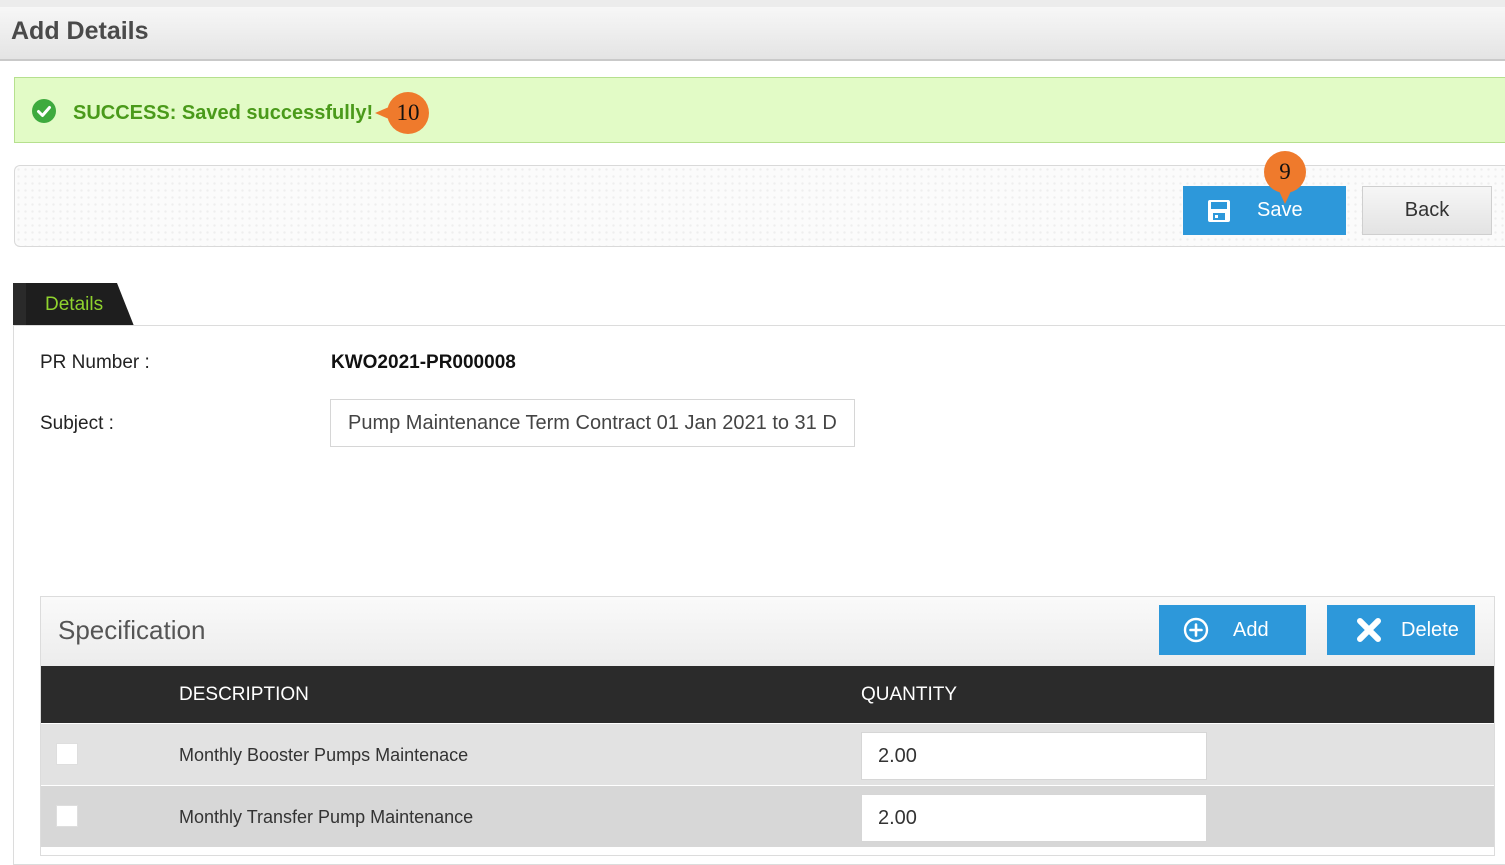  I want to click on delete-button-label: Delete, so click(1430, 630).